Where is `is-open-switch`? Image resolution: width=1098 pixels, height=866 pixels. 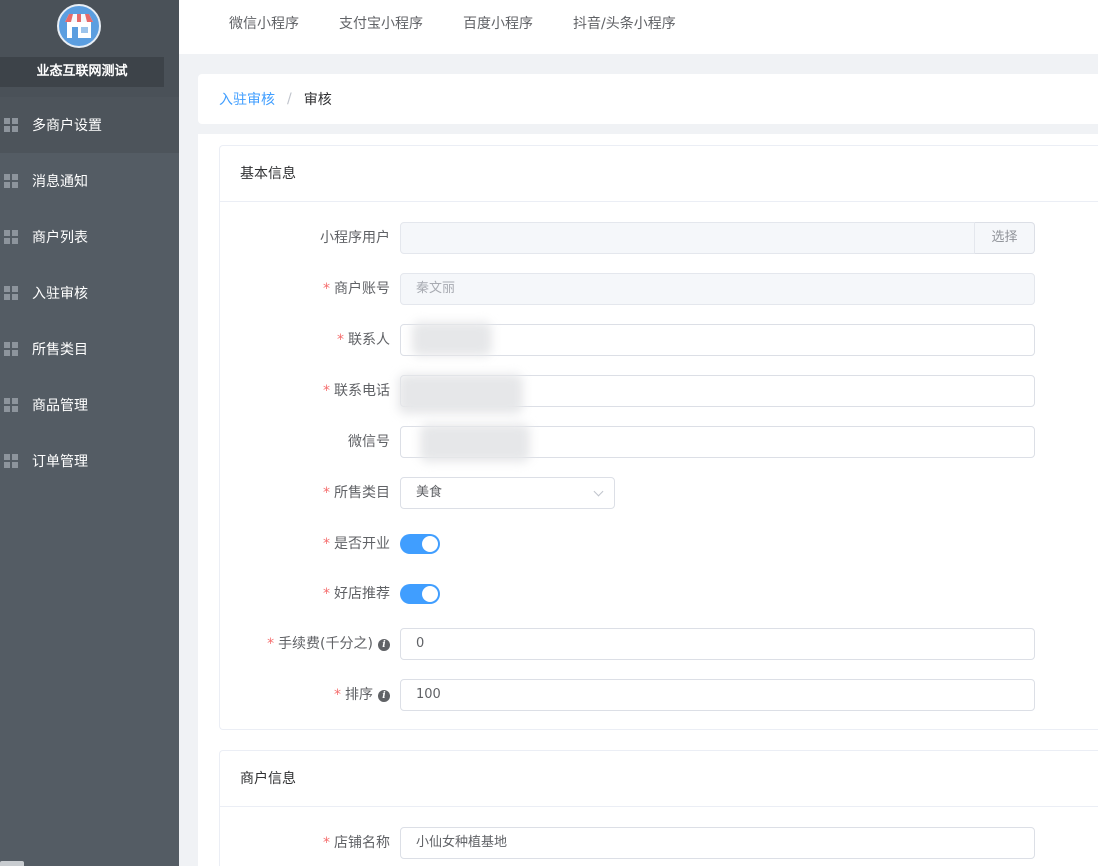 is-open-switch is located at coordinates (420, 544).